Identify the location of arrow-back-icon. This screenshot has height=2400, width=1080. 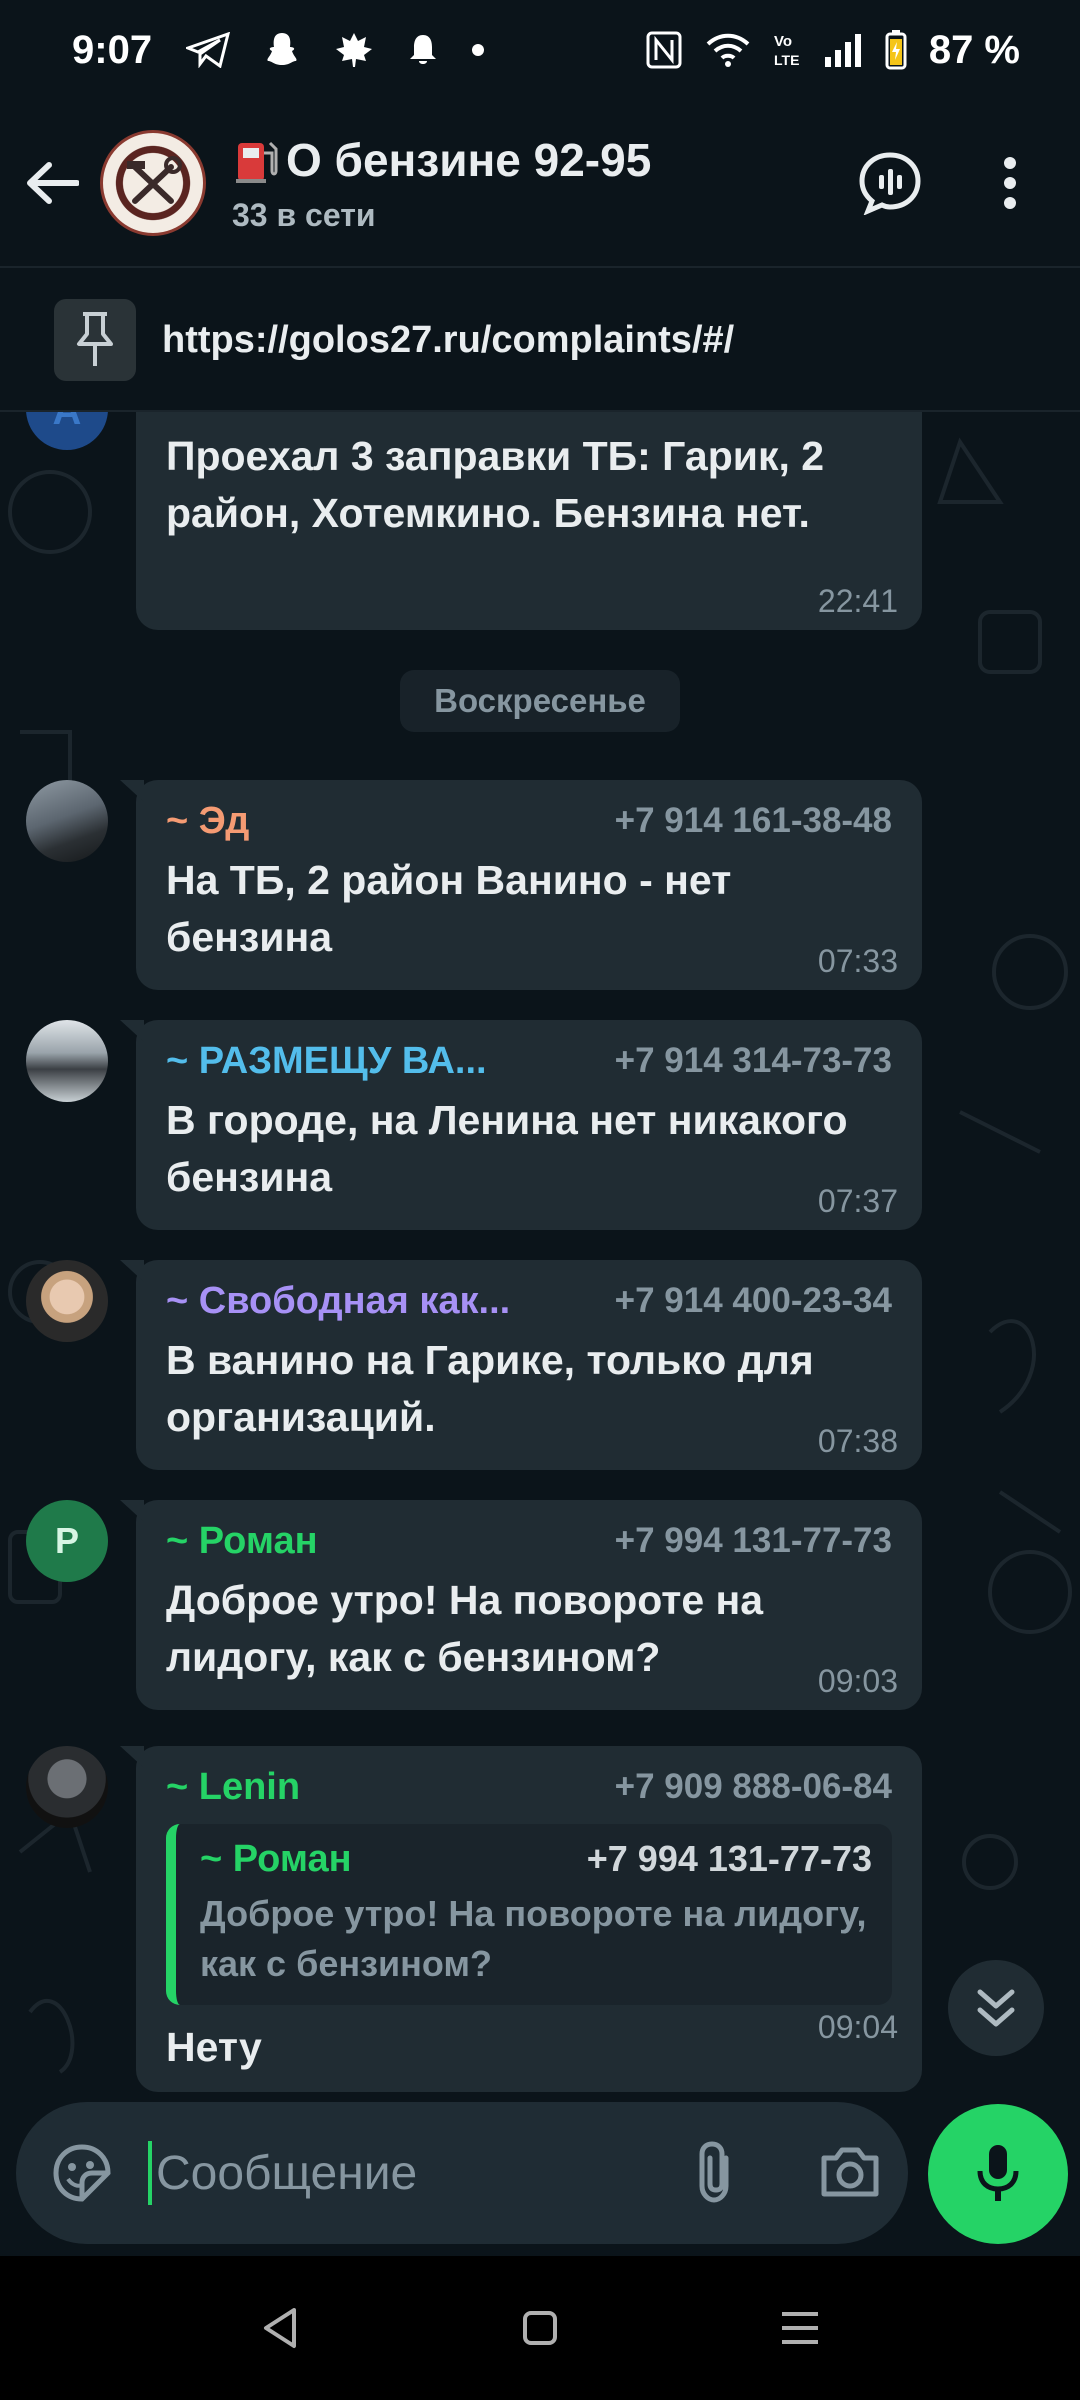
(53, 183).